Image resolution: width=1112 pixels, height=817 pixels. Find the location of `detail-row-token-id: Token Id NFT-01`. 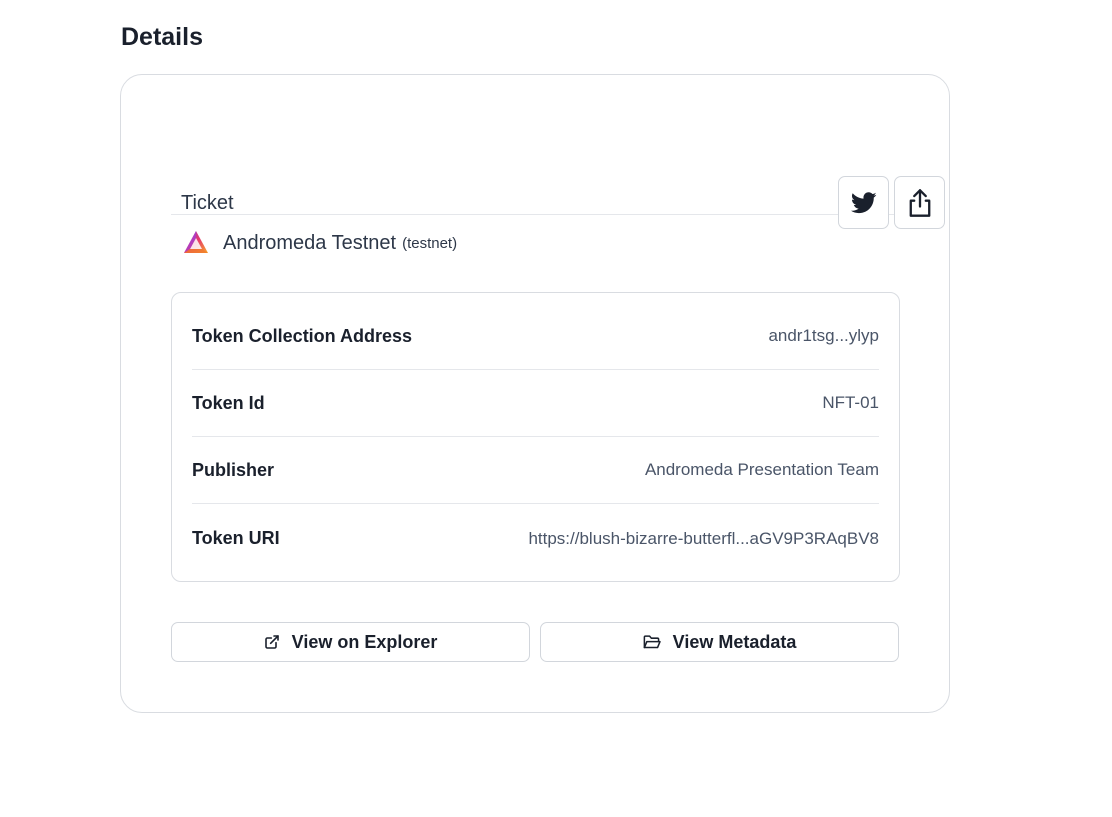

detail-row-token-id: Token Id NFT-01 is located at coordinates (535, 403).